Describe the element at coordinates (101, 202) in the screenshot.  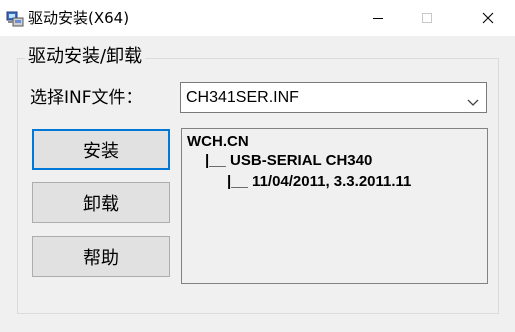
I see `uninstall-button: 卸载` at that location.